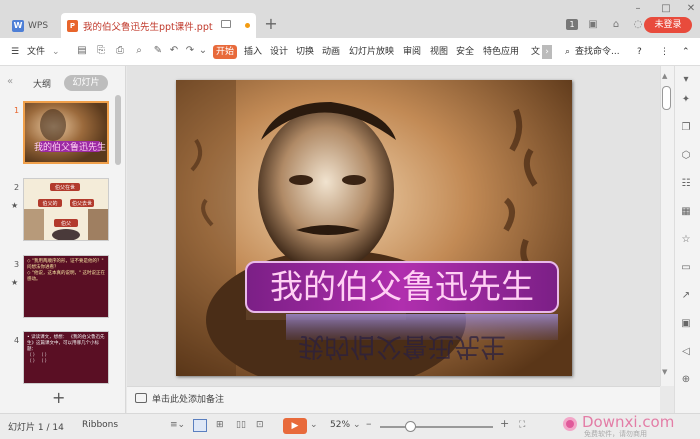 The width and height of the screenshot is (700, 439). What do you see at coordinates (686, 52) in the screenshot?
I see `collapse-ribbon-icon: ⌃` at bounding box center [686, 52].